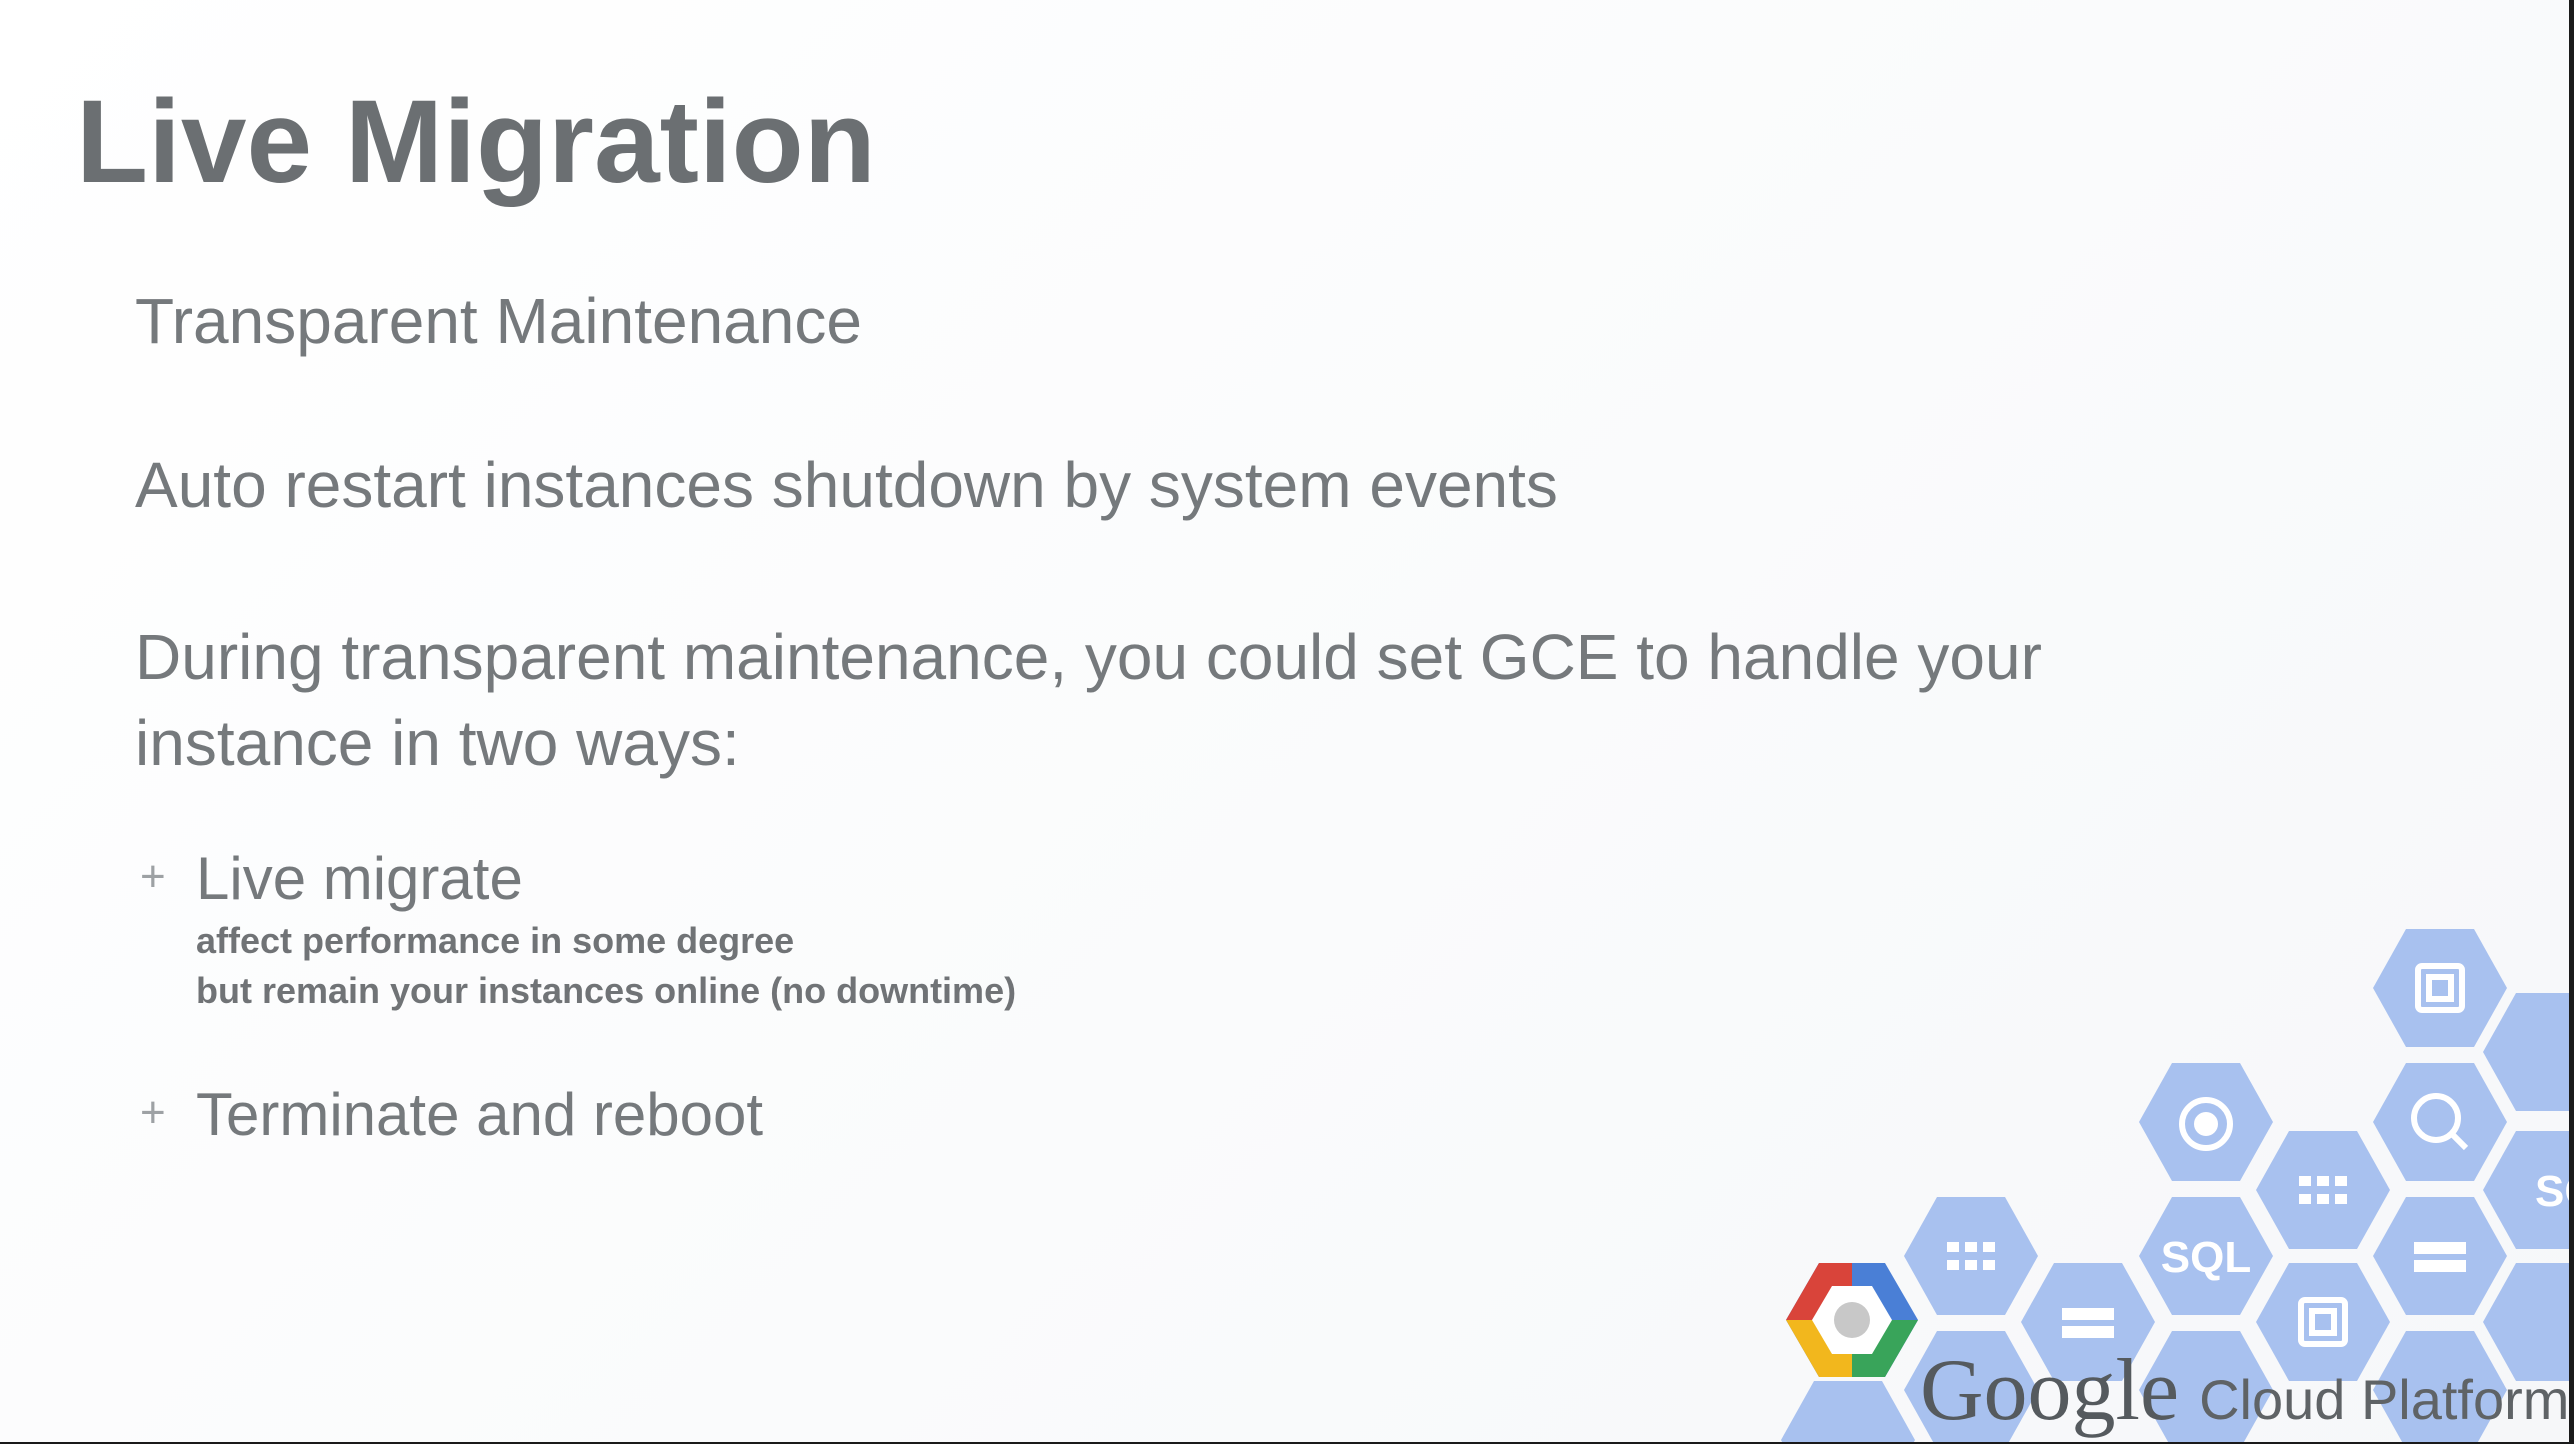  Describe the element at coordinates (2206, 1257) in the screenshot. I see `sql-label: SQL` at that location.